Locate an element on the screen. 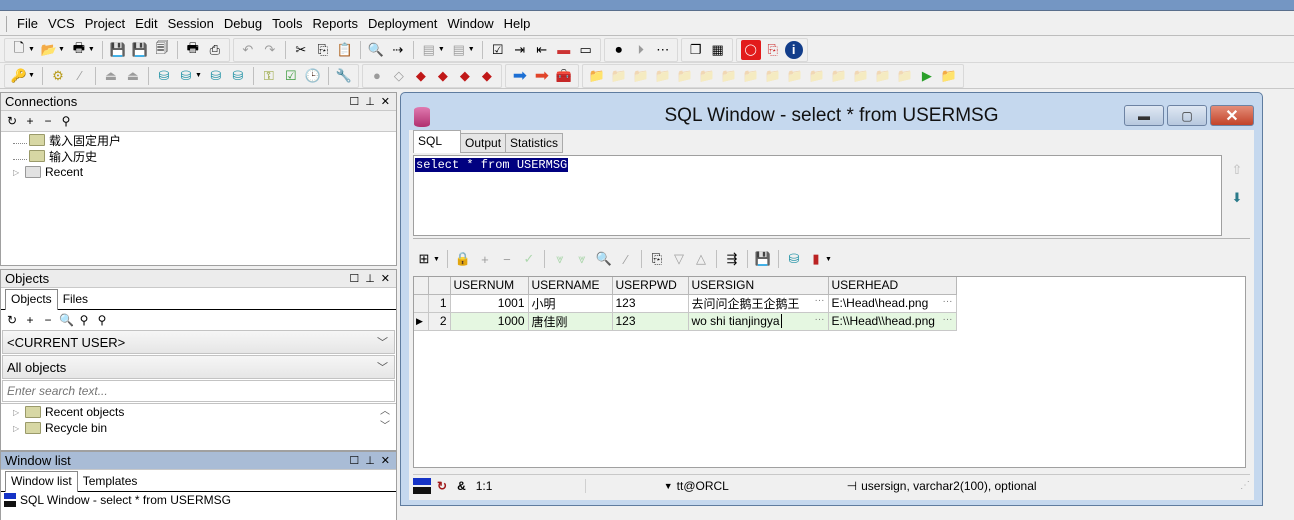 The height and width of the screenshot is (520, 1294). menu-deployment: Deployment is located at coordinates (402, 23).